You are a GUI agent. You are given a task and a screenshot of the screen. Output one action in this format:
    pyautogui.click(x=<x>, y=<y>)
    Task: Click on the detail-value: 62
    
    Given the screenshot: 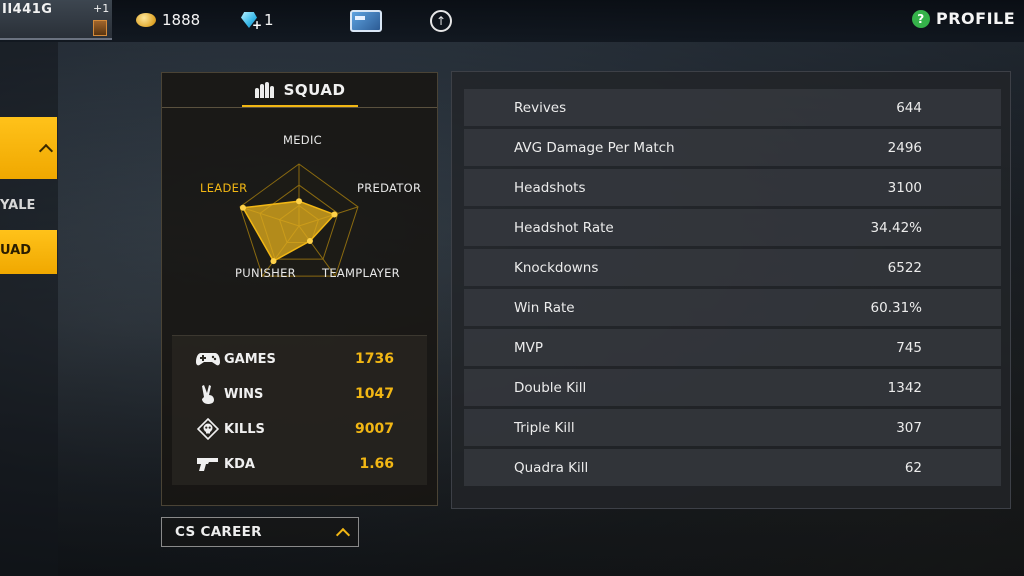 What is the action you would take?
    pyautogui.click(x=913, y=467)
    